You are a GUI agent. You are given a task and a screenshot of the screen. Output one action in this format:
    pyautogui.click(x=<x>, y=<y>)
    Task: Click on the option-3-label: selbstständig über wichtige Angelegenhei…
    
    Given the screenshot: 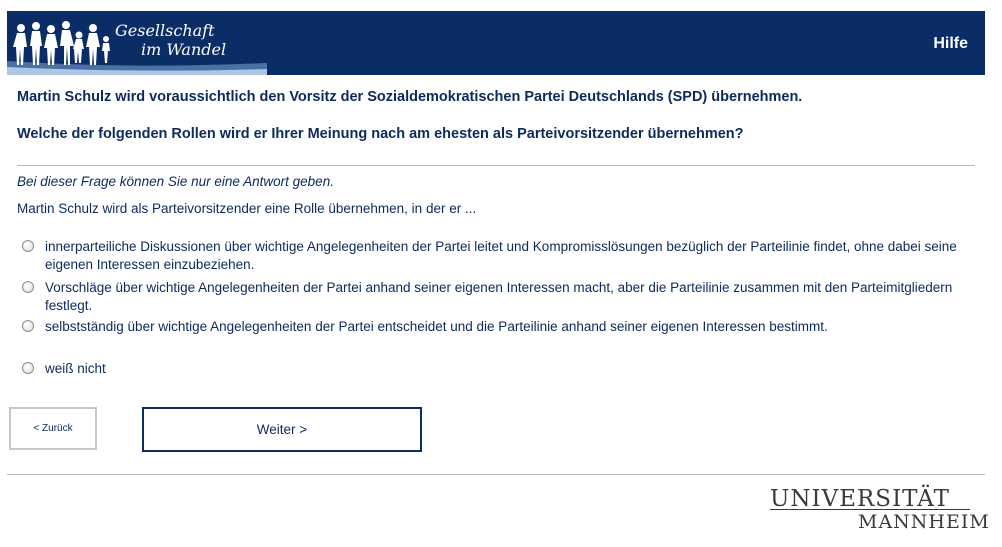 What is the action you would take?
    pyautogui.click(x=510, y=327)
    